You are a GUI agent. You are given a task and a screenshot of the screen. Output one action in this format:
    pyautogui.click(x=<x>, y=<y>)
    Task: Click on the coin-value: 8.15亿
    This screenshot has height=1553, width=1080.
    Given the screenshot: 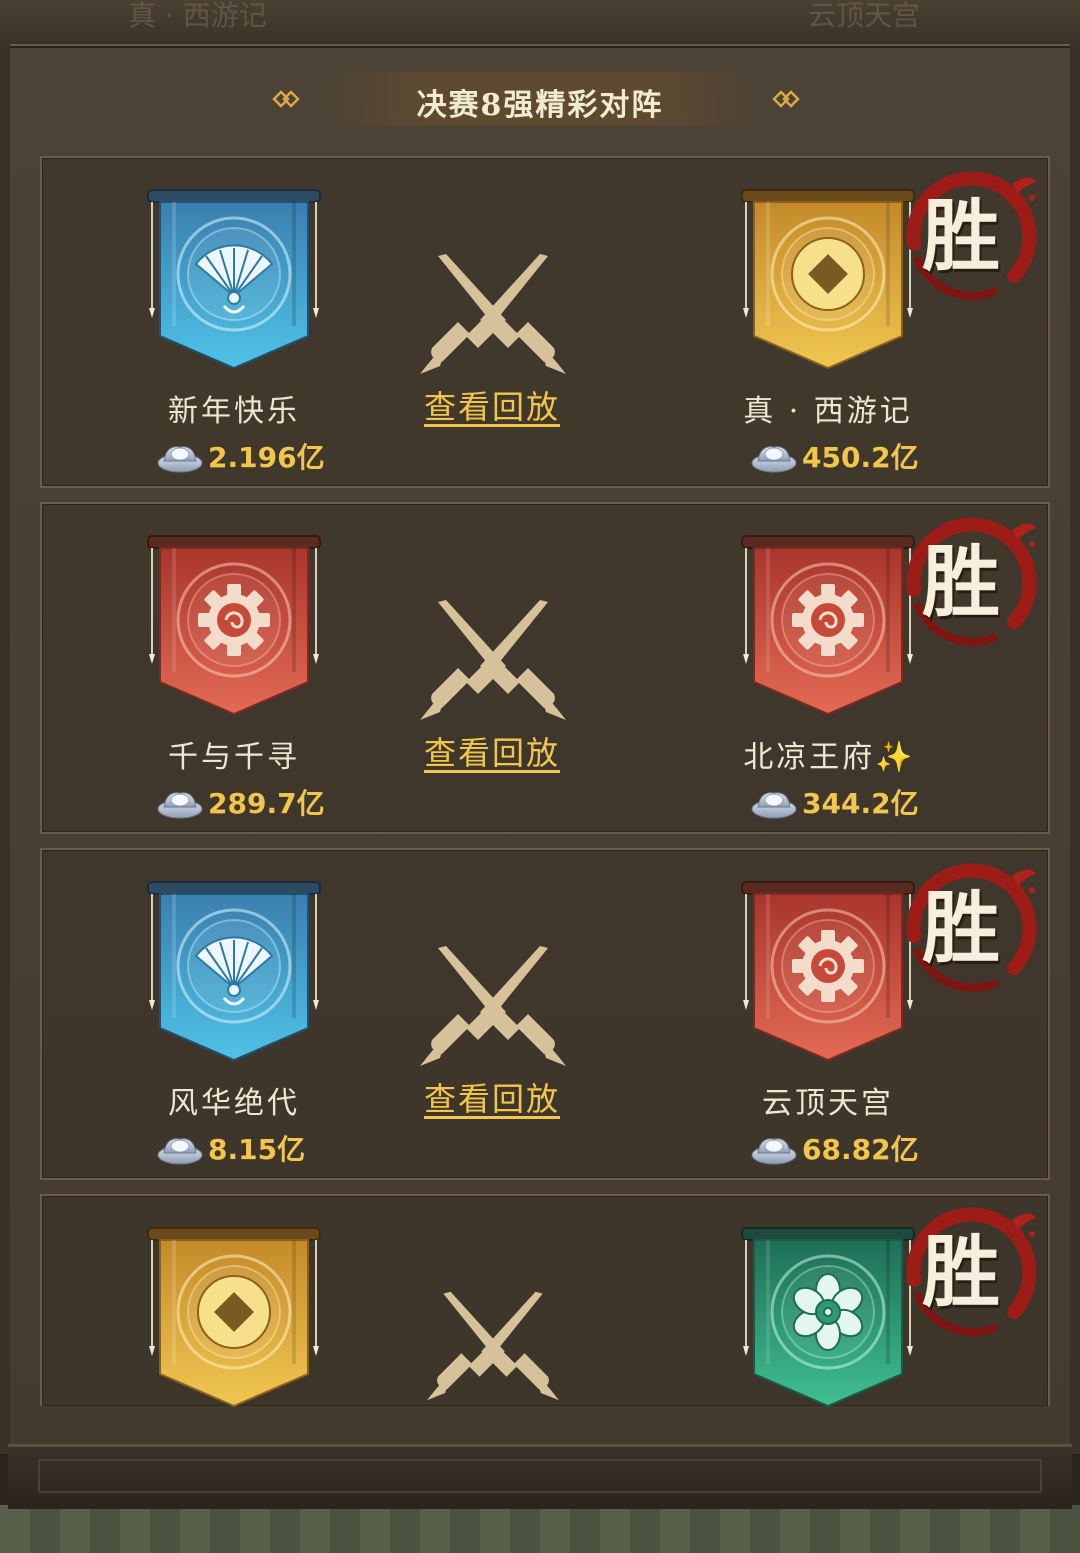 What is the action you would take?
    pyautogui.click(x=257, y=1149)
    